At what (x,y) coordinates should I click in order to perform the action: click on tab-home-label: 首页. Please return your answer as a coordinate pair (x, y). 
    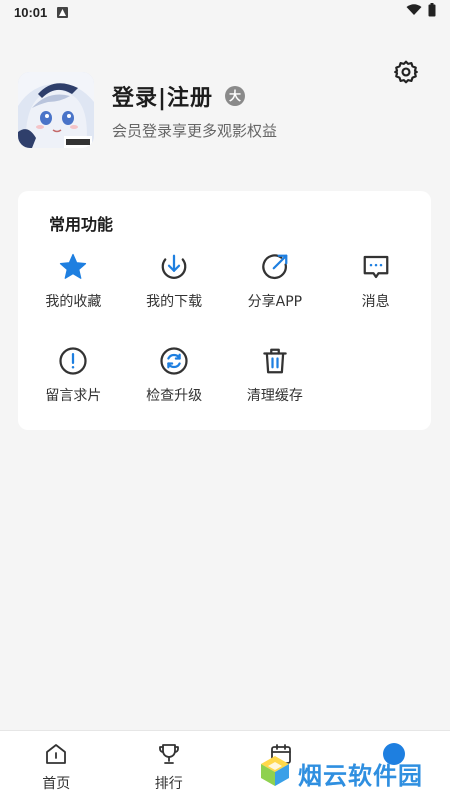
    Looking at the image, I should click on (56, 784).